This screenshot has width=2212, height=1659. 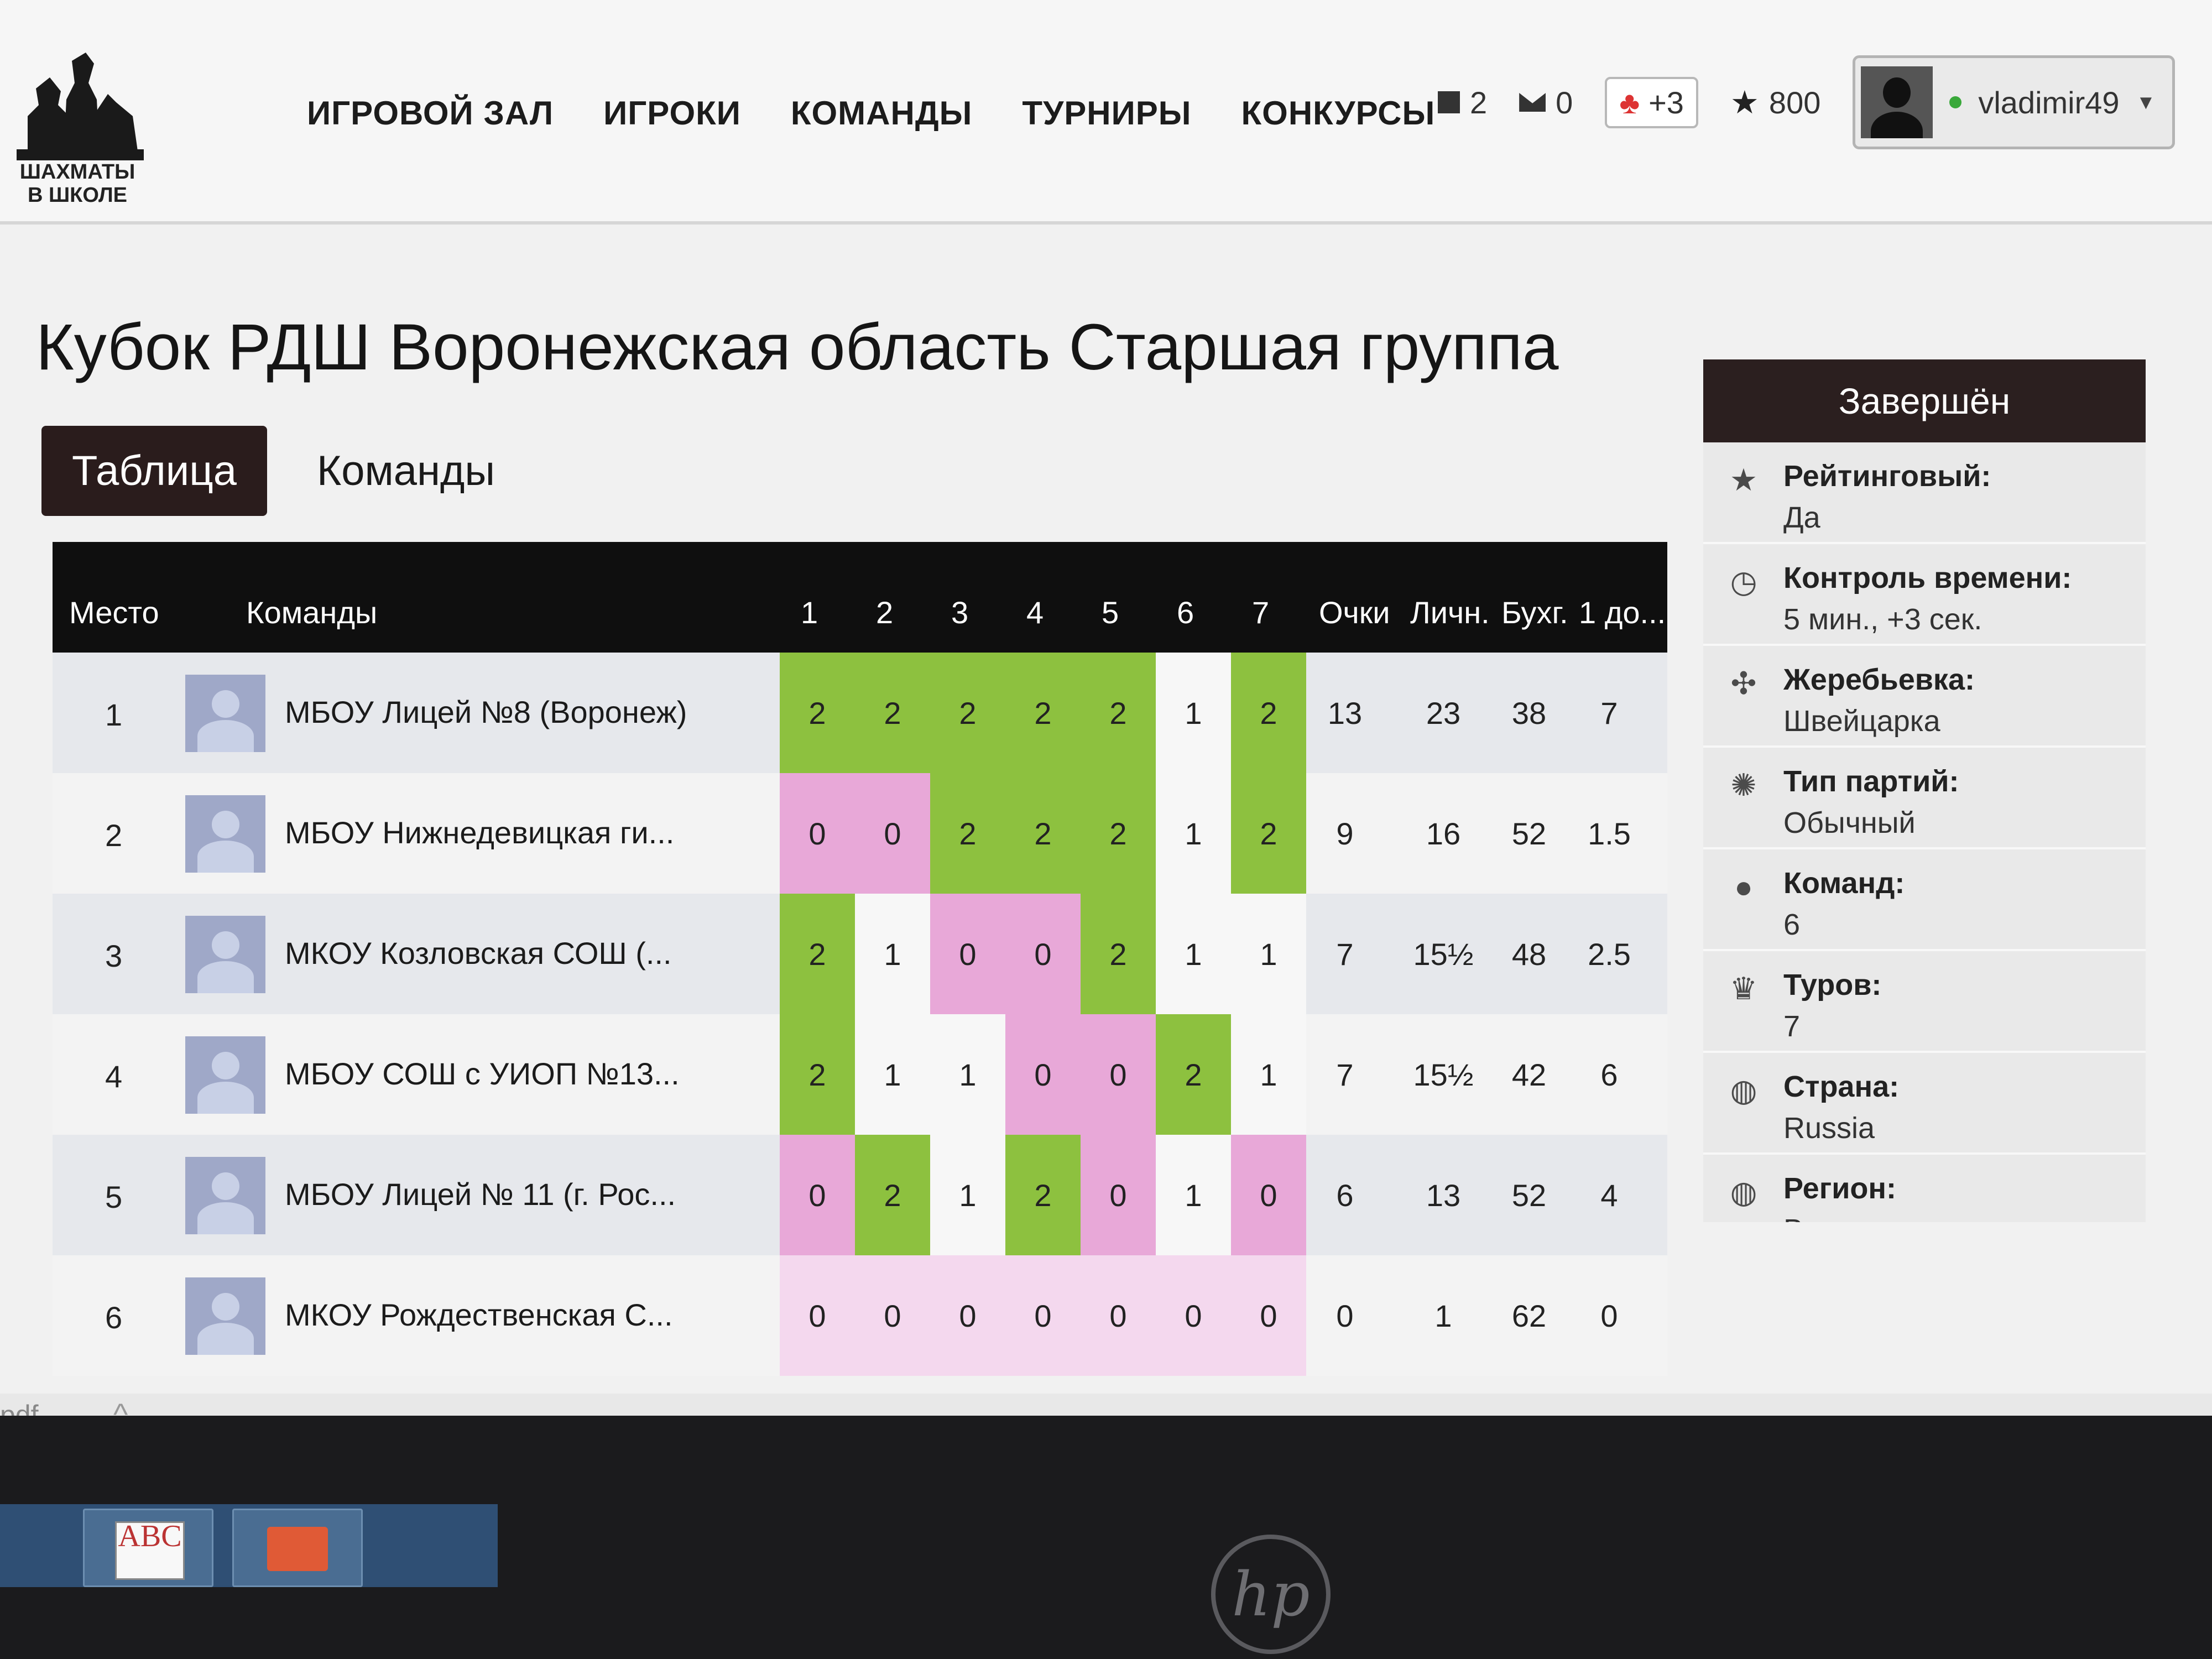 What do you see at coordinates (960, 612) in the screenshot?
I see `col-round-3: 3` at bounding box center [960, 612].